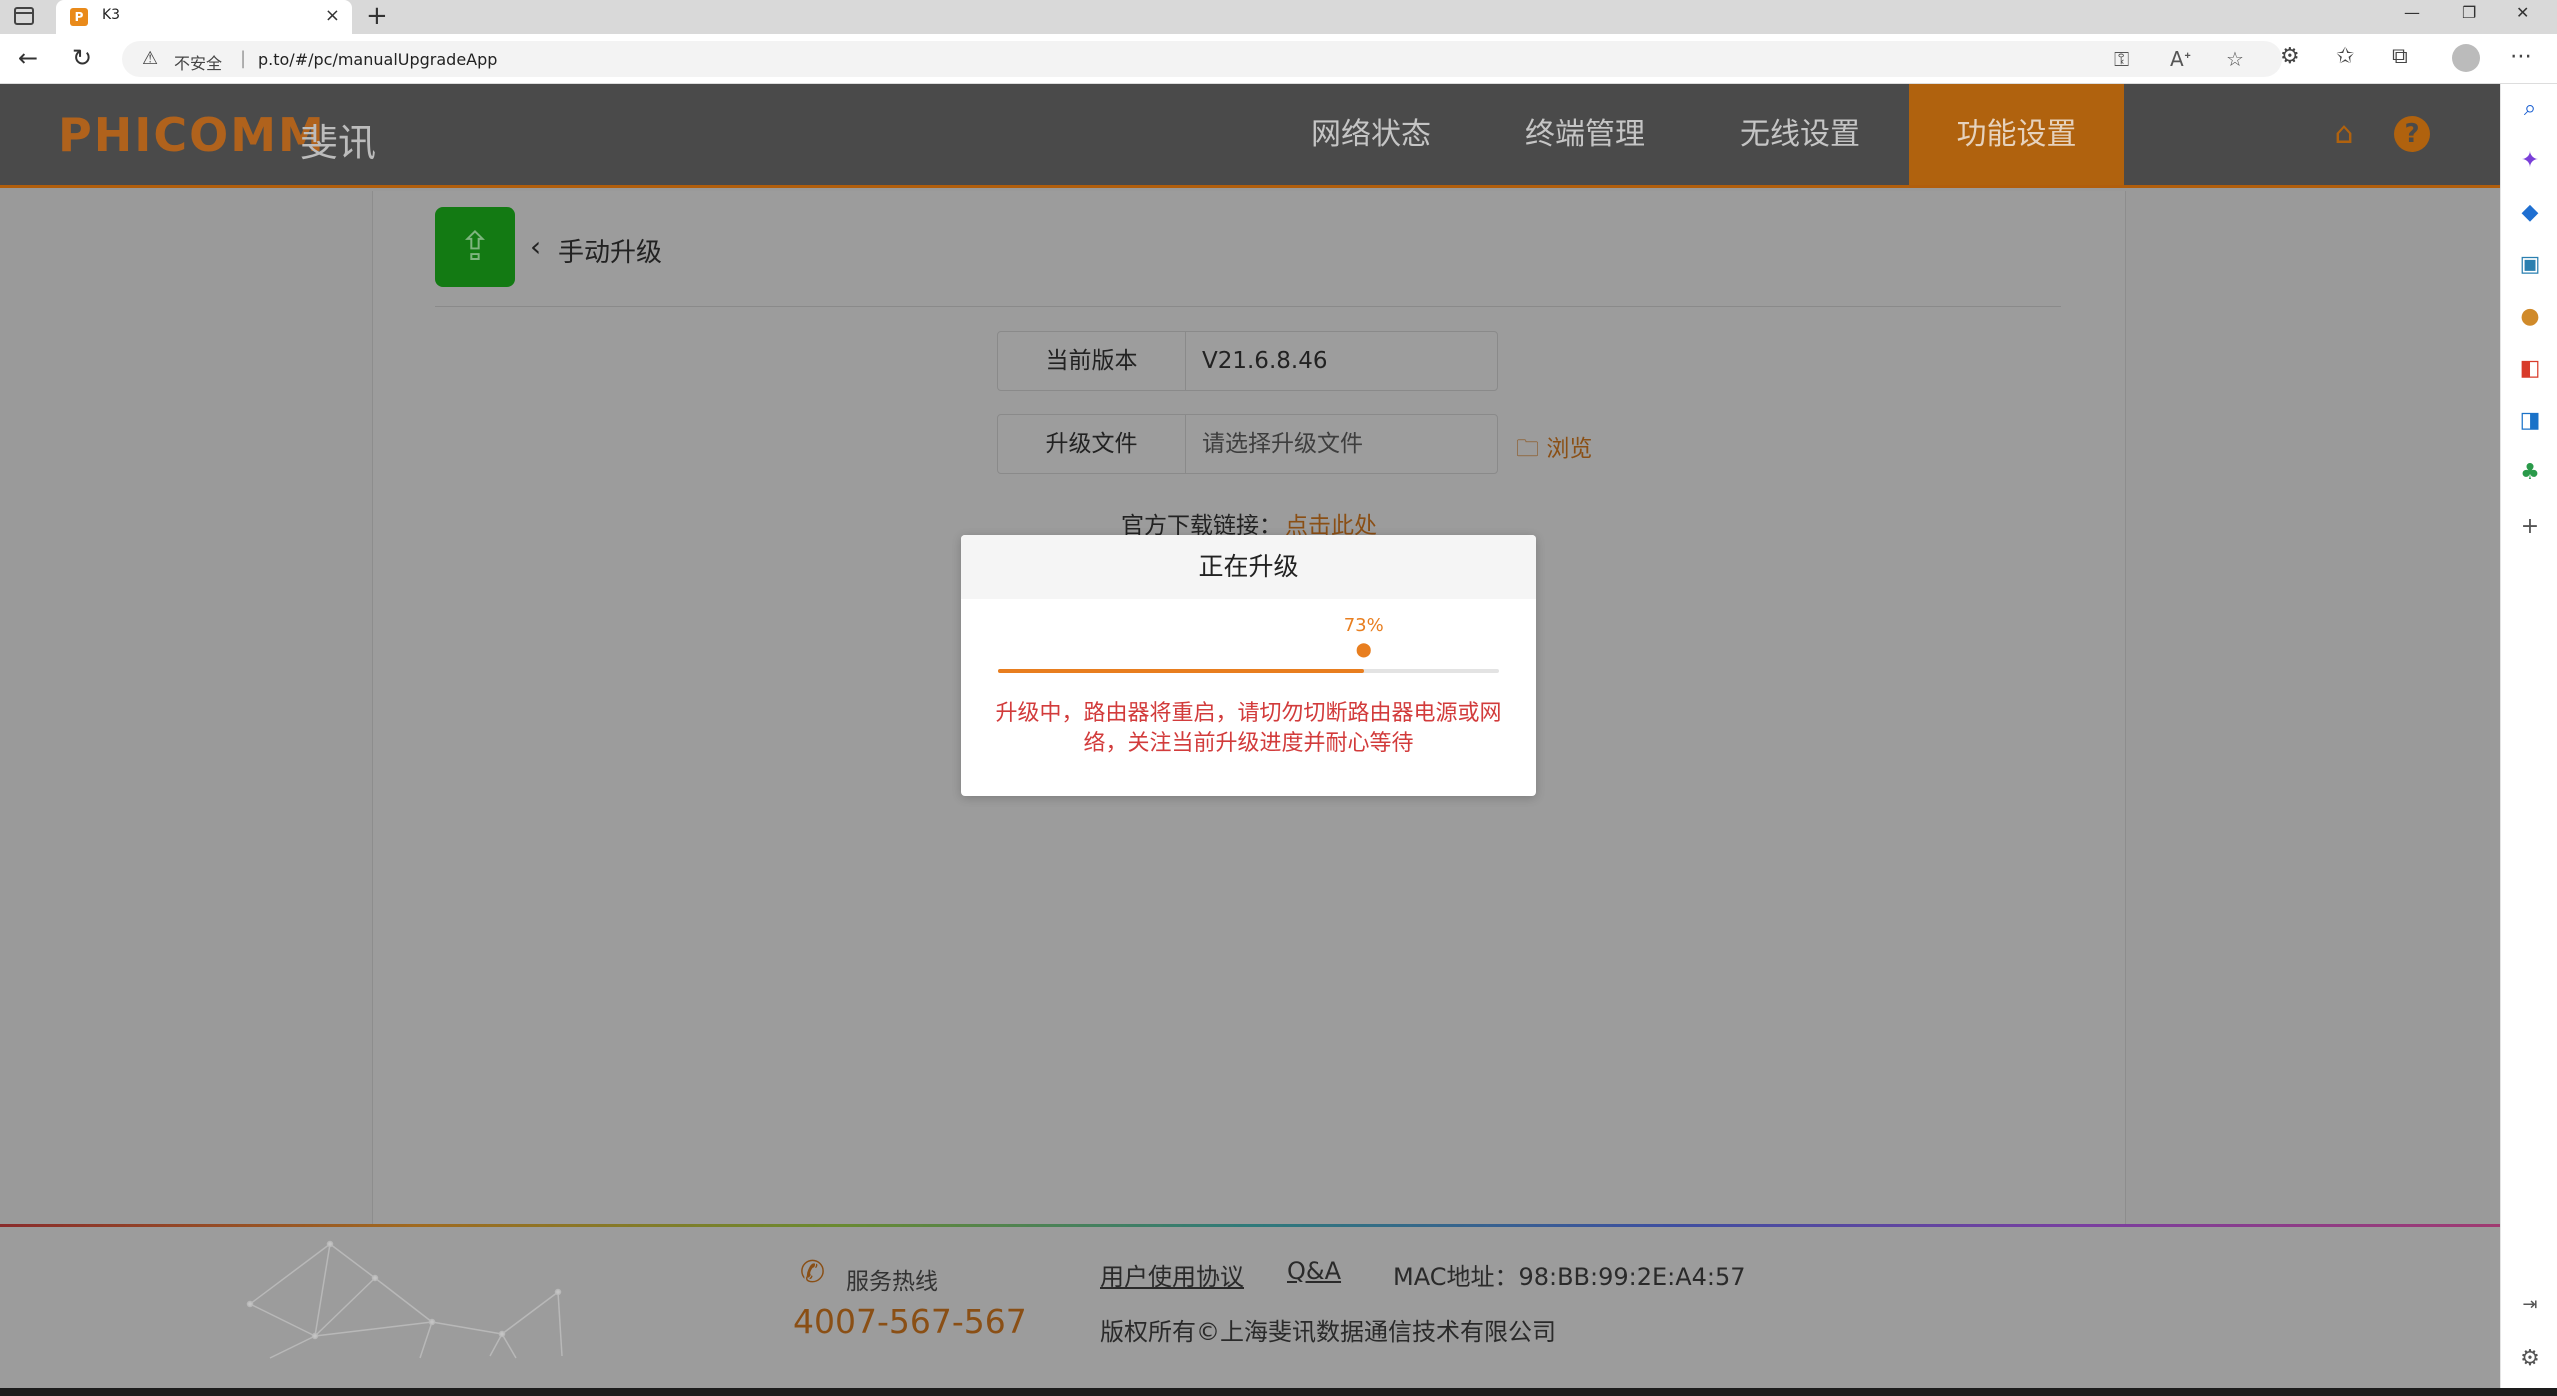 Image resolution: width=2557 pixels, height=1396 pixels. What do you see at coordinates (1328, 1332) in the screenshot?
I see `copyright: 版权所有©上海斐讯数据通信技术有限公司` at bounding box center [1328, 1332].